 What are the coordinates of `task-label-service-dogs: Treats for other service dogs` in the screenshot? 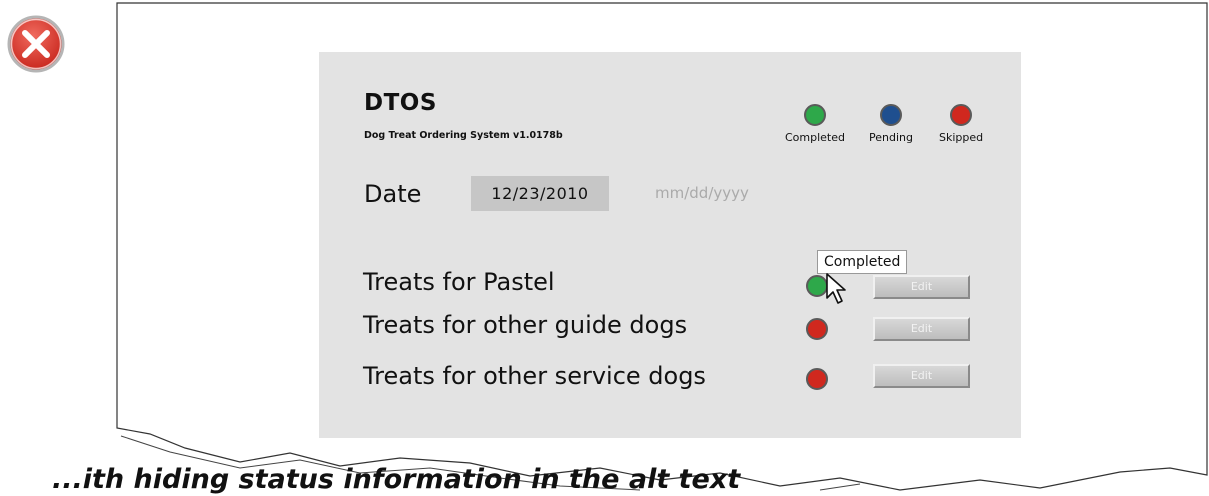 It's located at (534, 376).